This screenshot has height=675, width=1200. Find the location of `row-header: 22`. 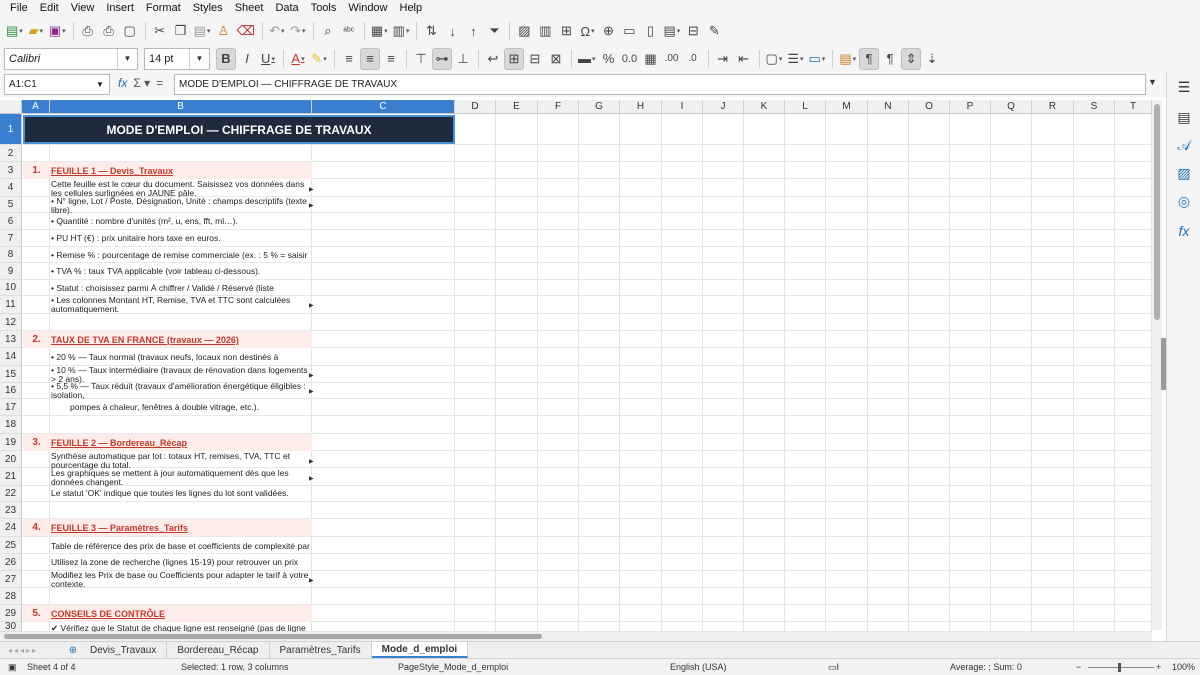

row-header: 22 is located at coordinates (11, 494).